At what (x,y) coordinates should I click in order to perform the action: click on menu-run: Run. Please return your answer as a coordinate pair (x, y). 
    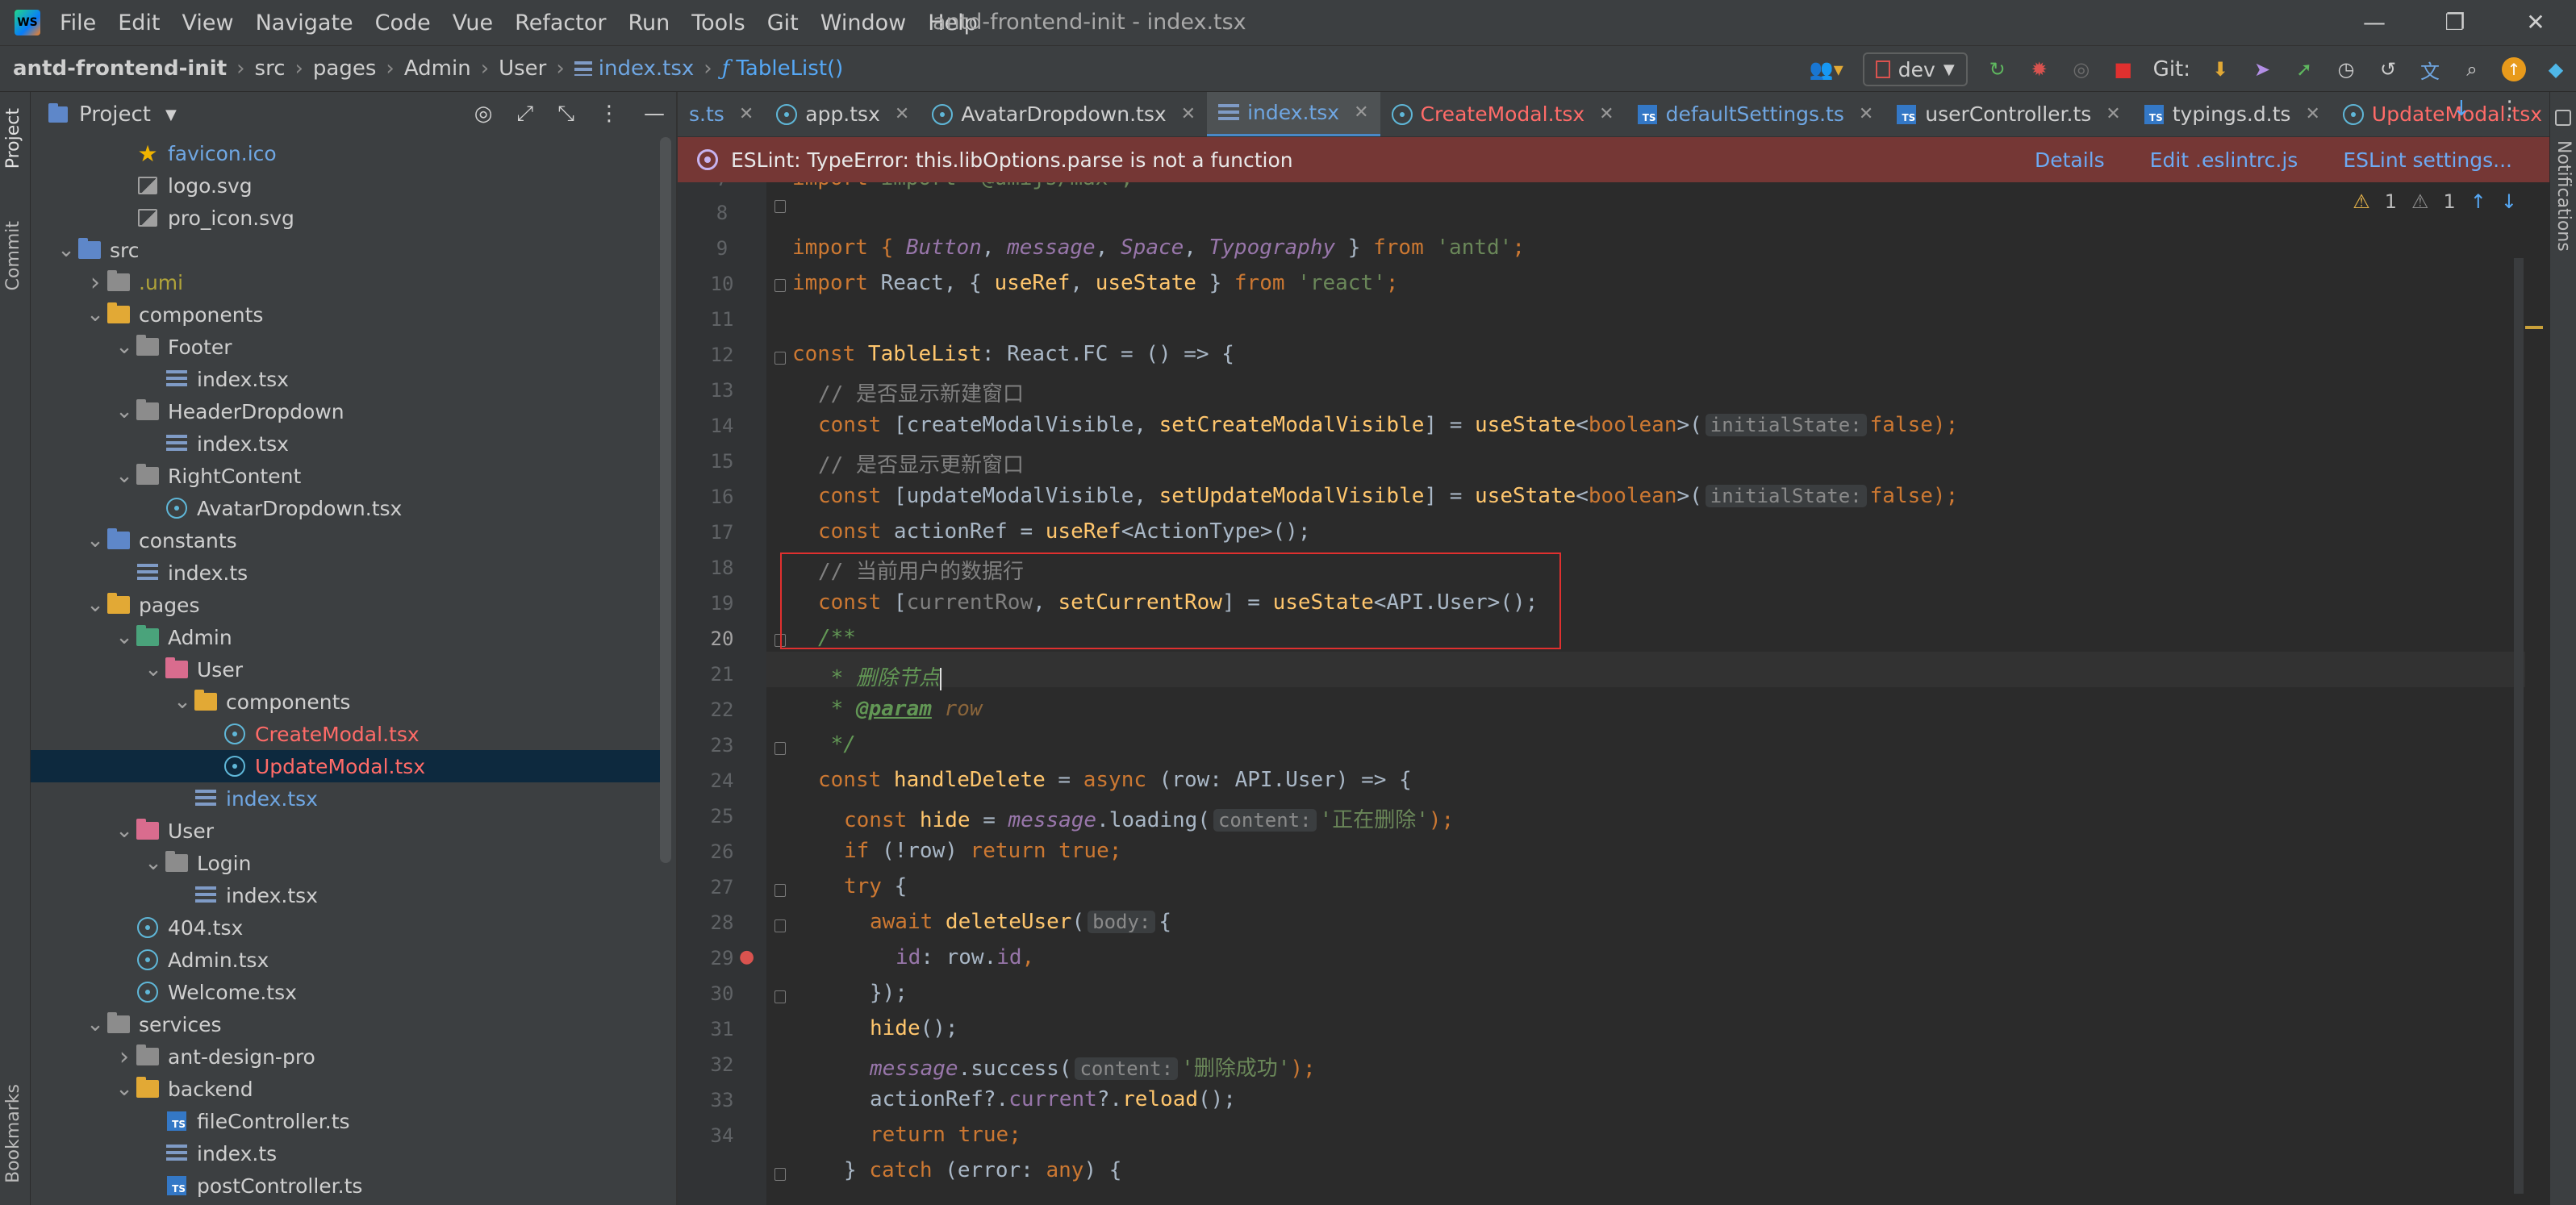
    Looking at the image, I should click on (649, 22).